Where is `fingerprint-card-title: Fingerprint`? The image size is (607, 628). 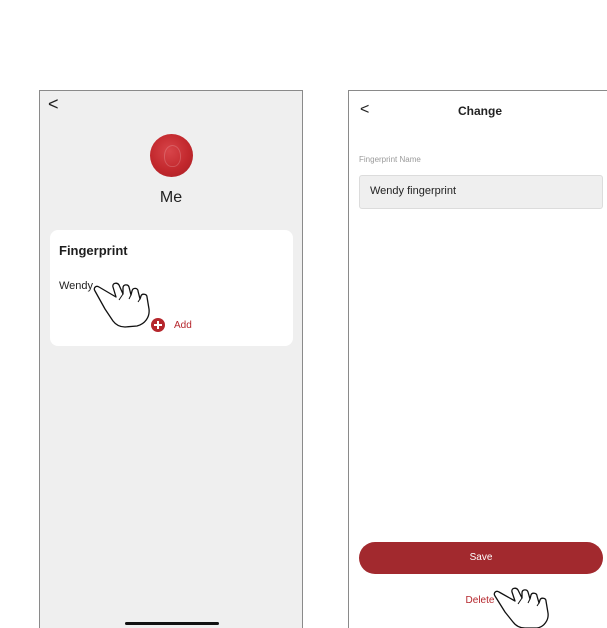 fingerprint-card-title: Fingerprint is located at coordinates (93, 250).